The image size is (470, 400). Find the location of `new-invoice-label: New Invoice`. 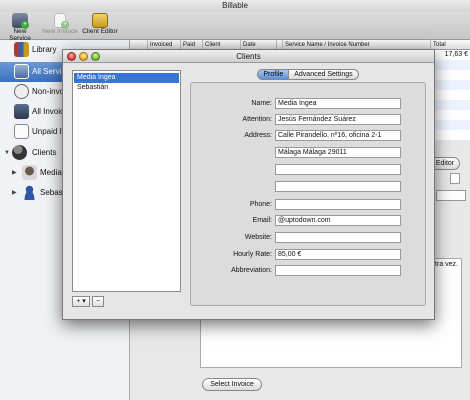

new-invoice-label: New Invoice is located at coordinates (60, 31).